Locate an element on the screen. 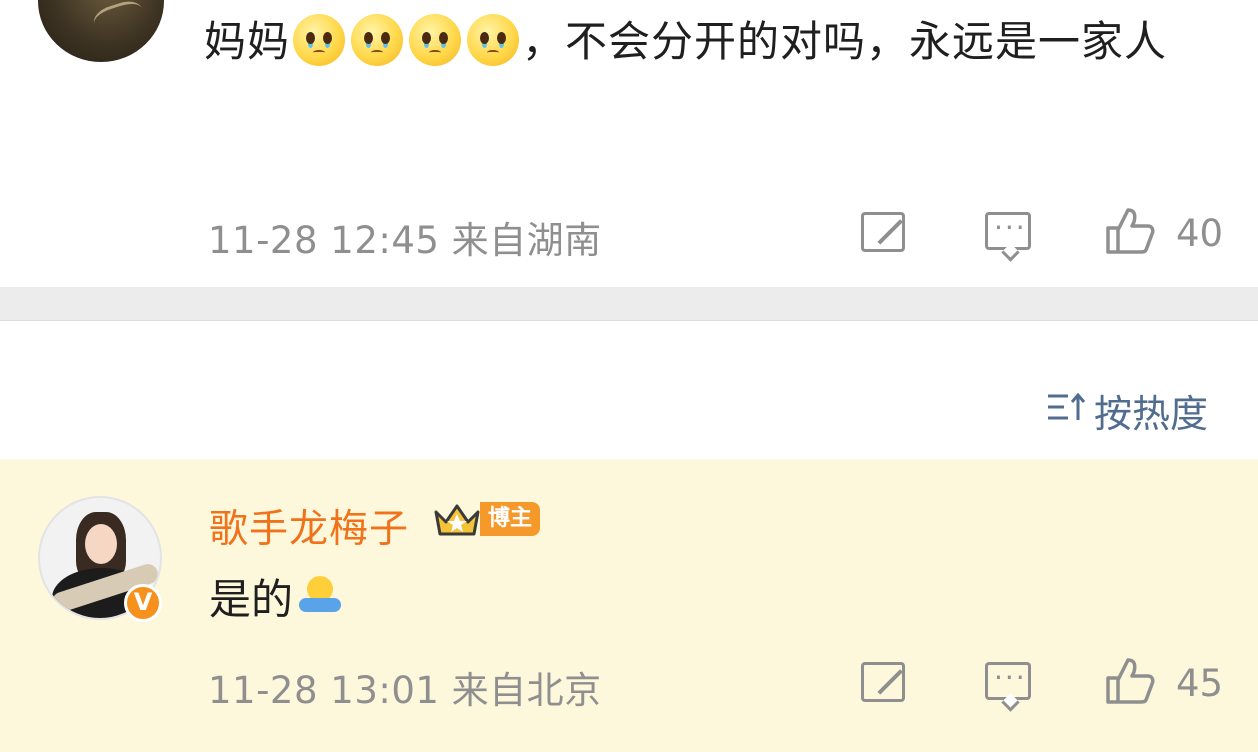 The height and width of the screenshot is (752, 1258). comment-meta: 11-28 13:01 来自北京 is located at coordinates (405, 687).